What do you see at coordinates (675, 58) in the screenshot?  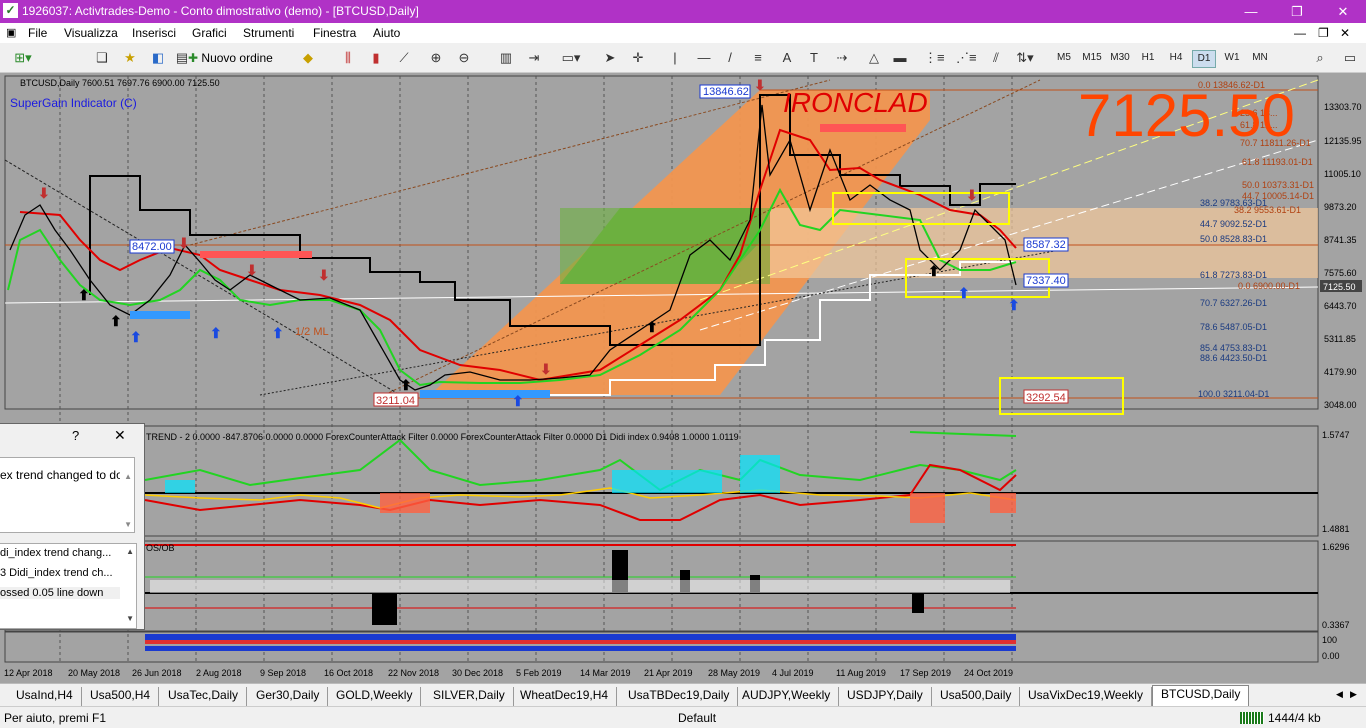 I see `vertical-line-icon: |` at bounding box center [675, 58].